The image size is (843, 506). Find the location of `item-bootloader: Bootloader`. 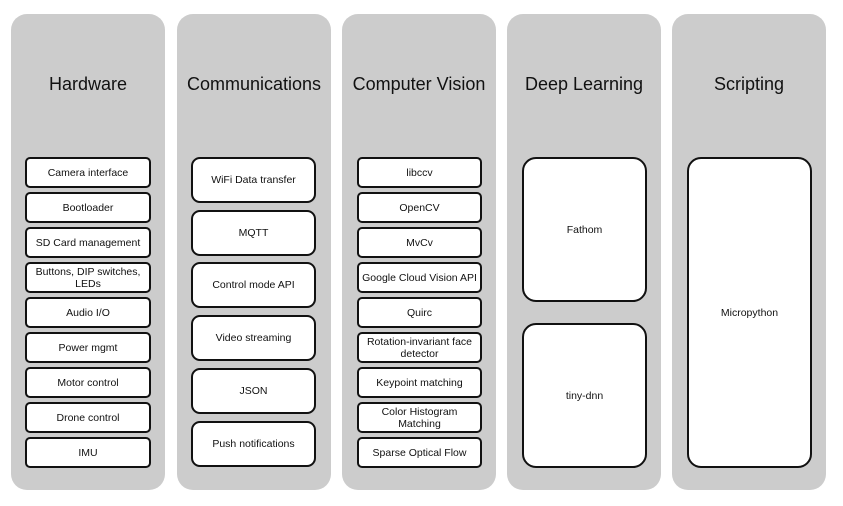

item-bootloader: Bootloader is located at coordinates (88, 207).